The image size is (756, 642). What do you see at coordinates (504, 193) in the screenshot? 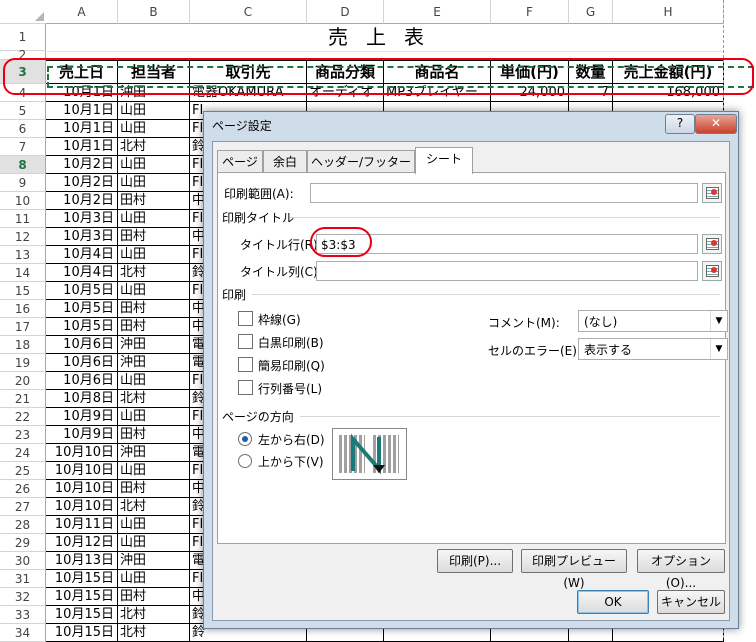
I see `print-area-input` at bounding box center [504, 193].